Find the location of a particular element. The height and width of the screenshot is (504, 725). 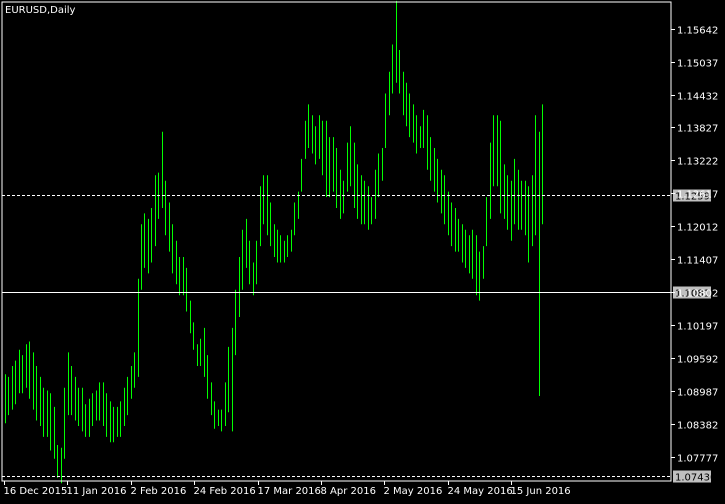

x-tick-label: 16 Dec 2015 is located at coordinates (36, 491).